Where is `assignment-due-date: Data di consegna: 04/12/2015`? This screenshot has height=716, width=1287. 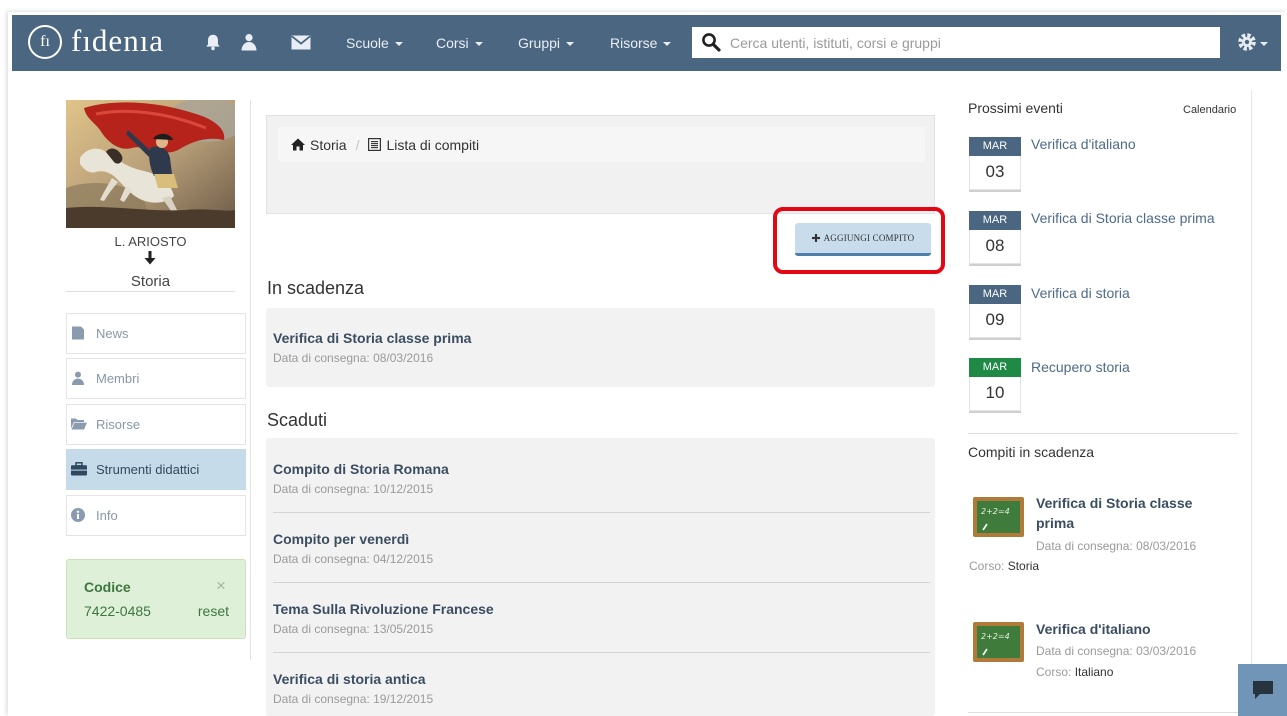
assignment-due-date: Data di consegna: 04/12/2015 is located at coordinates (353, 559).